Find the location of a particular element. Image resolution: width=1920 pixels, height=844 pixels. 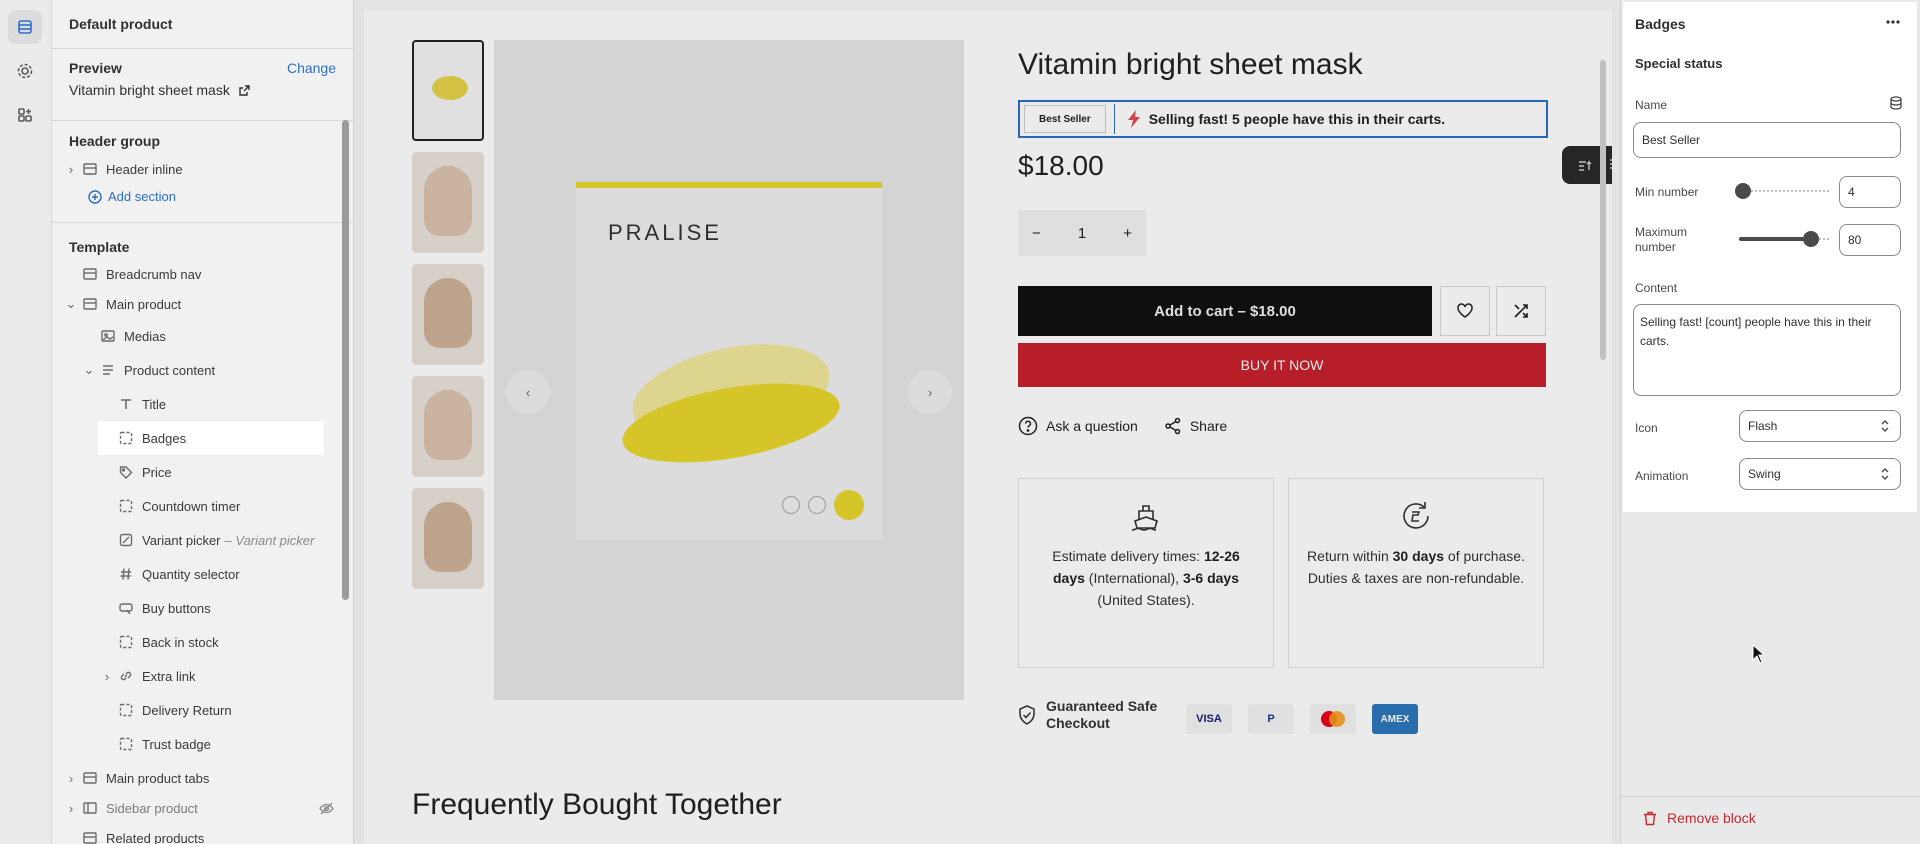

move-down-icon is located at coordinates (1610, 165).